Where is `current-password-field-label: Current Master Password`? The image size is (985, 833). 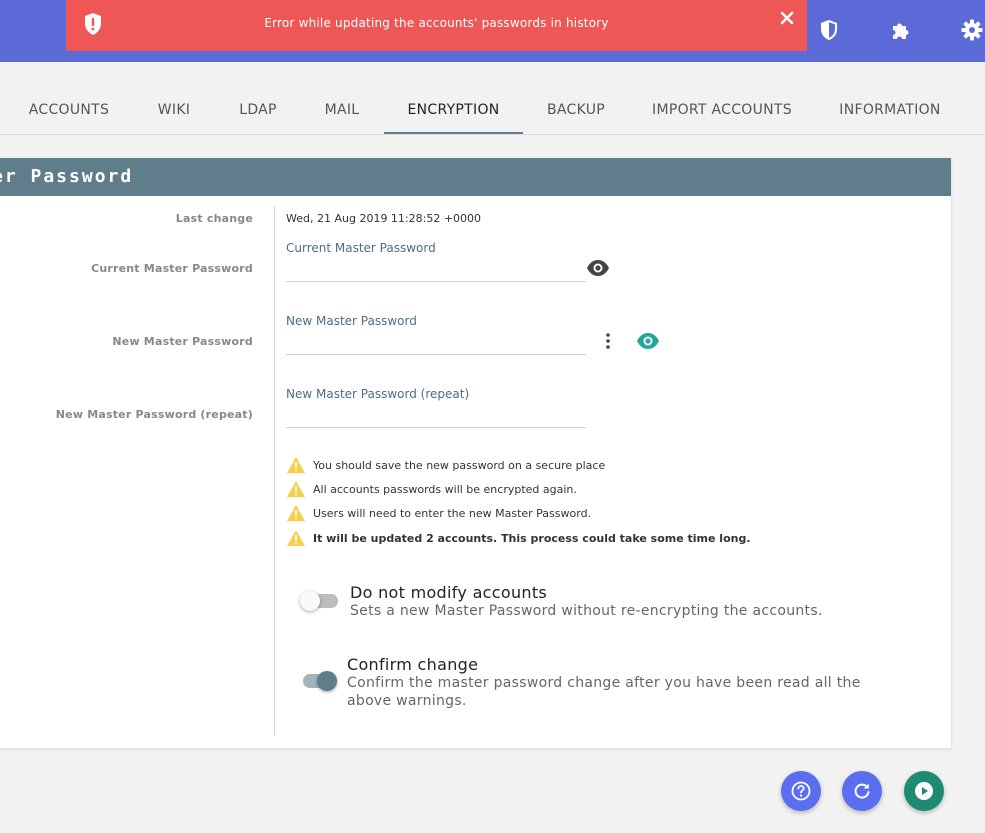 current-password-field-label: Current Master Password is located at coordinates (361, 248).